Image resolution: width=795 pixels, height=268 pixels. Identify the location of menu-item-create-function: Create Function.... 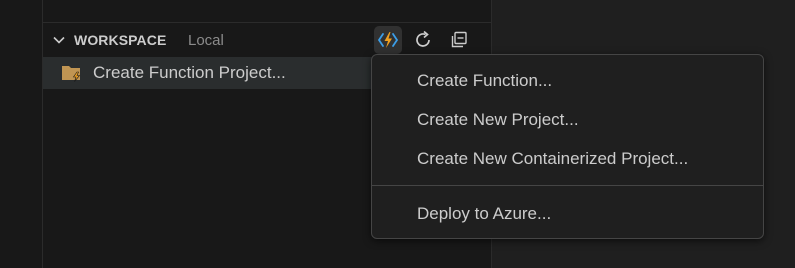
(484, 81).